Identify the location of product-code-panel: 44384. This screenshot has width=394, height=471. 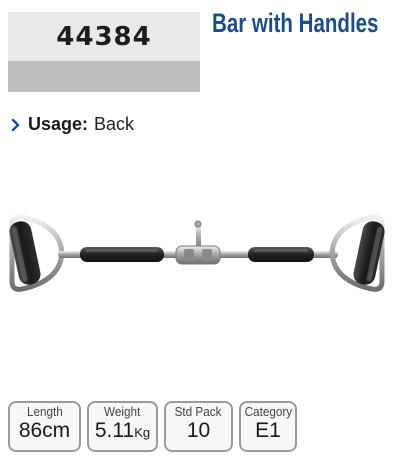
(104, 36).